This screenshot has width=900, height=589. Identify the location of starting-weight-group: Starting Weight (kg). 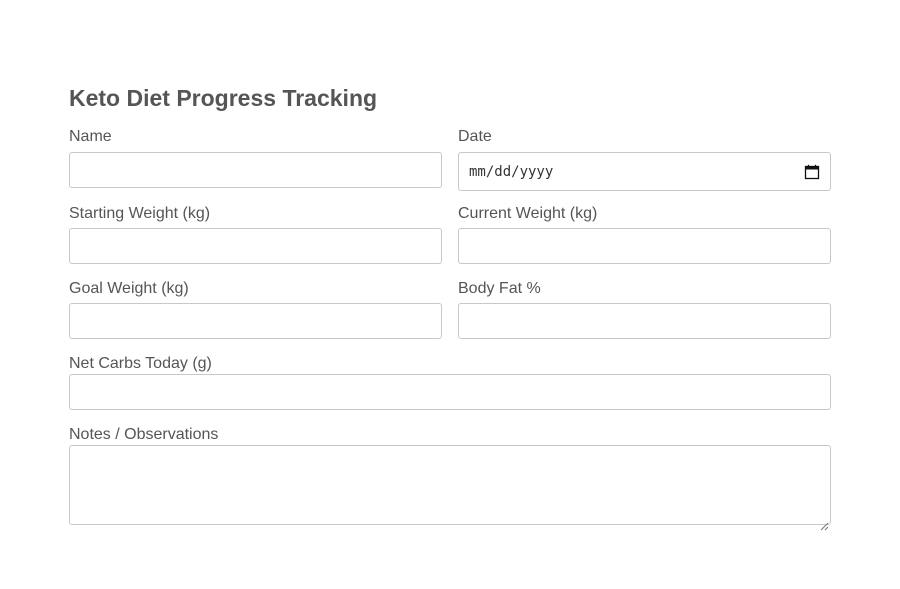
(255, 234).